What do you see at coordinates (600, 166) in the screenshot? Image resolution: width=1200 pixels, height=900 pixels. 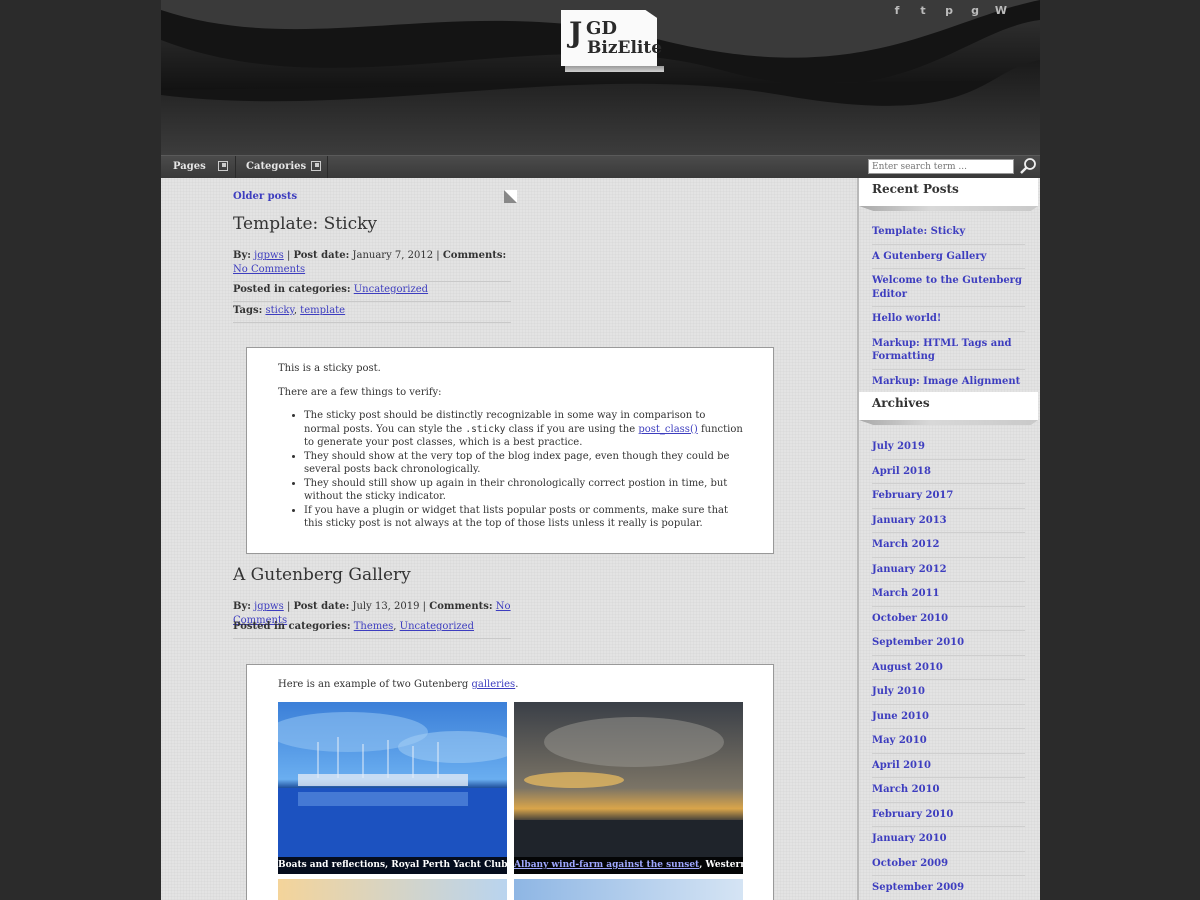 I see `nav-bar: Pages Categories` at bounding box center [600, 166].